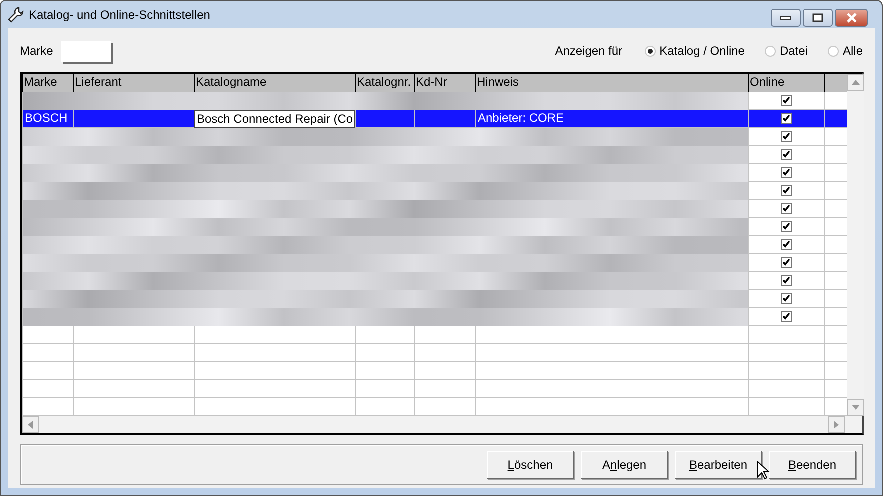 The width and height of the screenshot is (883, 496). What do you see at coordinates (611, 83) in the screenshot?
I see `column-header: Hinweis` at bounding box center [611, 83].